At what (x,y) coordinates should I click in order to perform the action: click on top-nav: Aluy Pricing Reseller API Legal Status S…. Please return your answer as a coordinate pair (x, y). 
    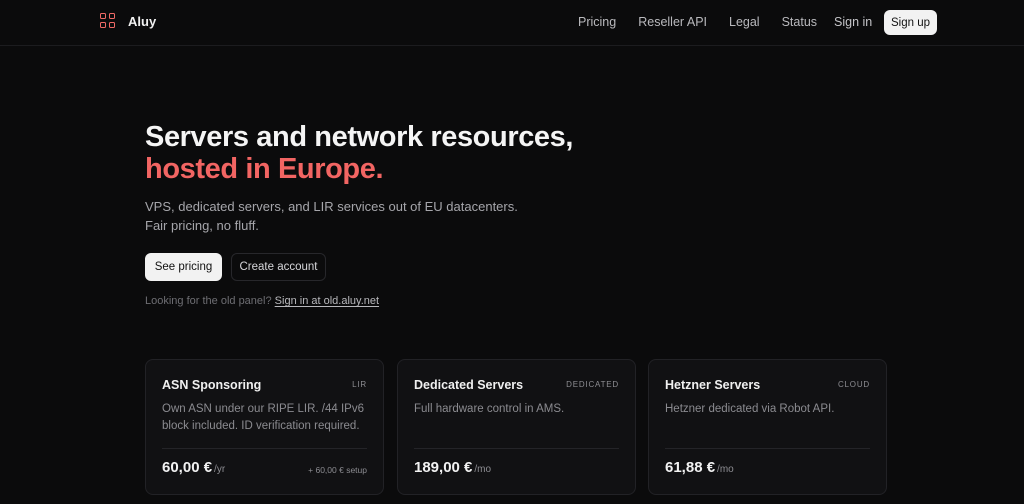
    Looking at the image, I should click on (512, 23).